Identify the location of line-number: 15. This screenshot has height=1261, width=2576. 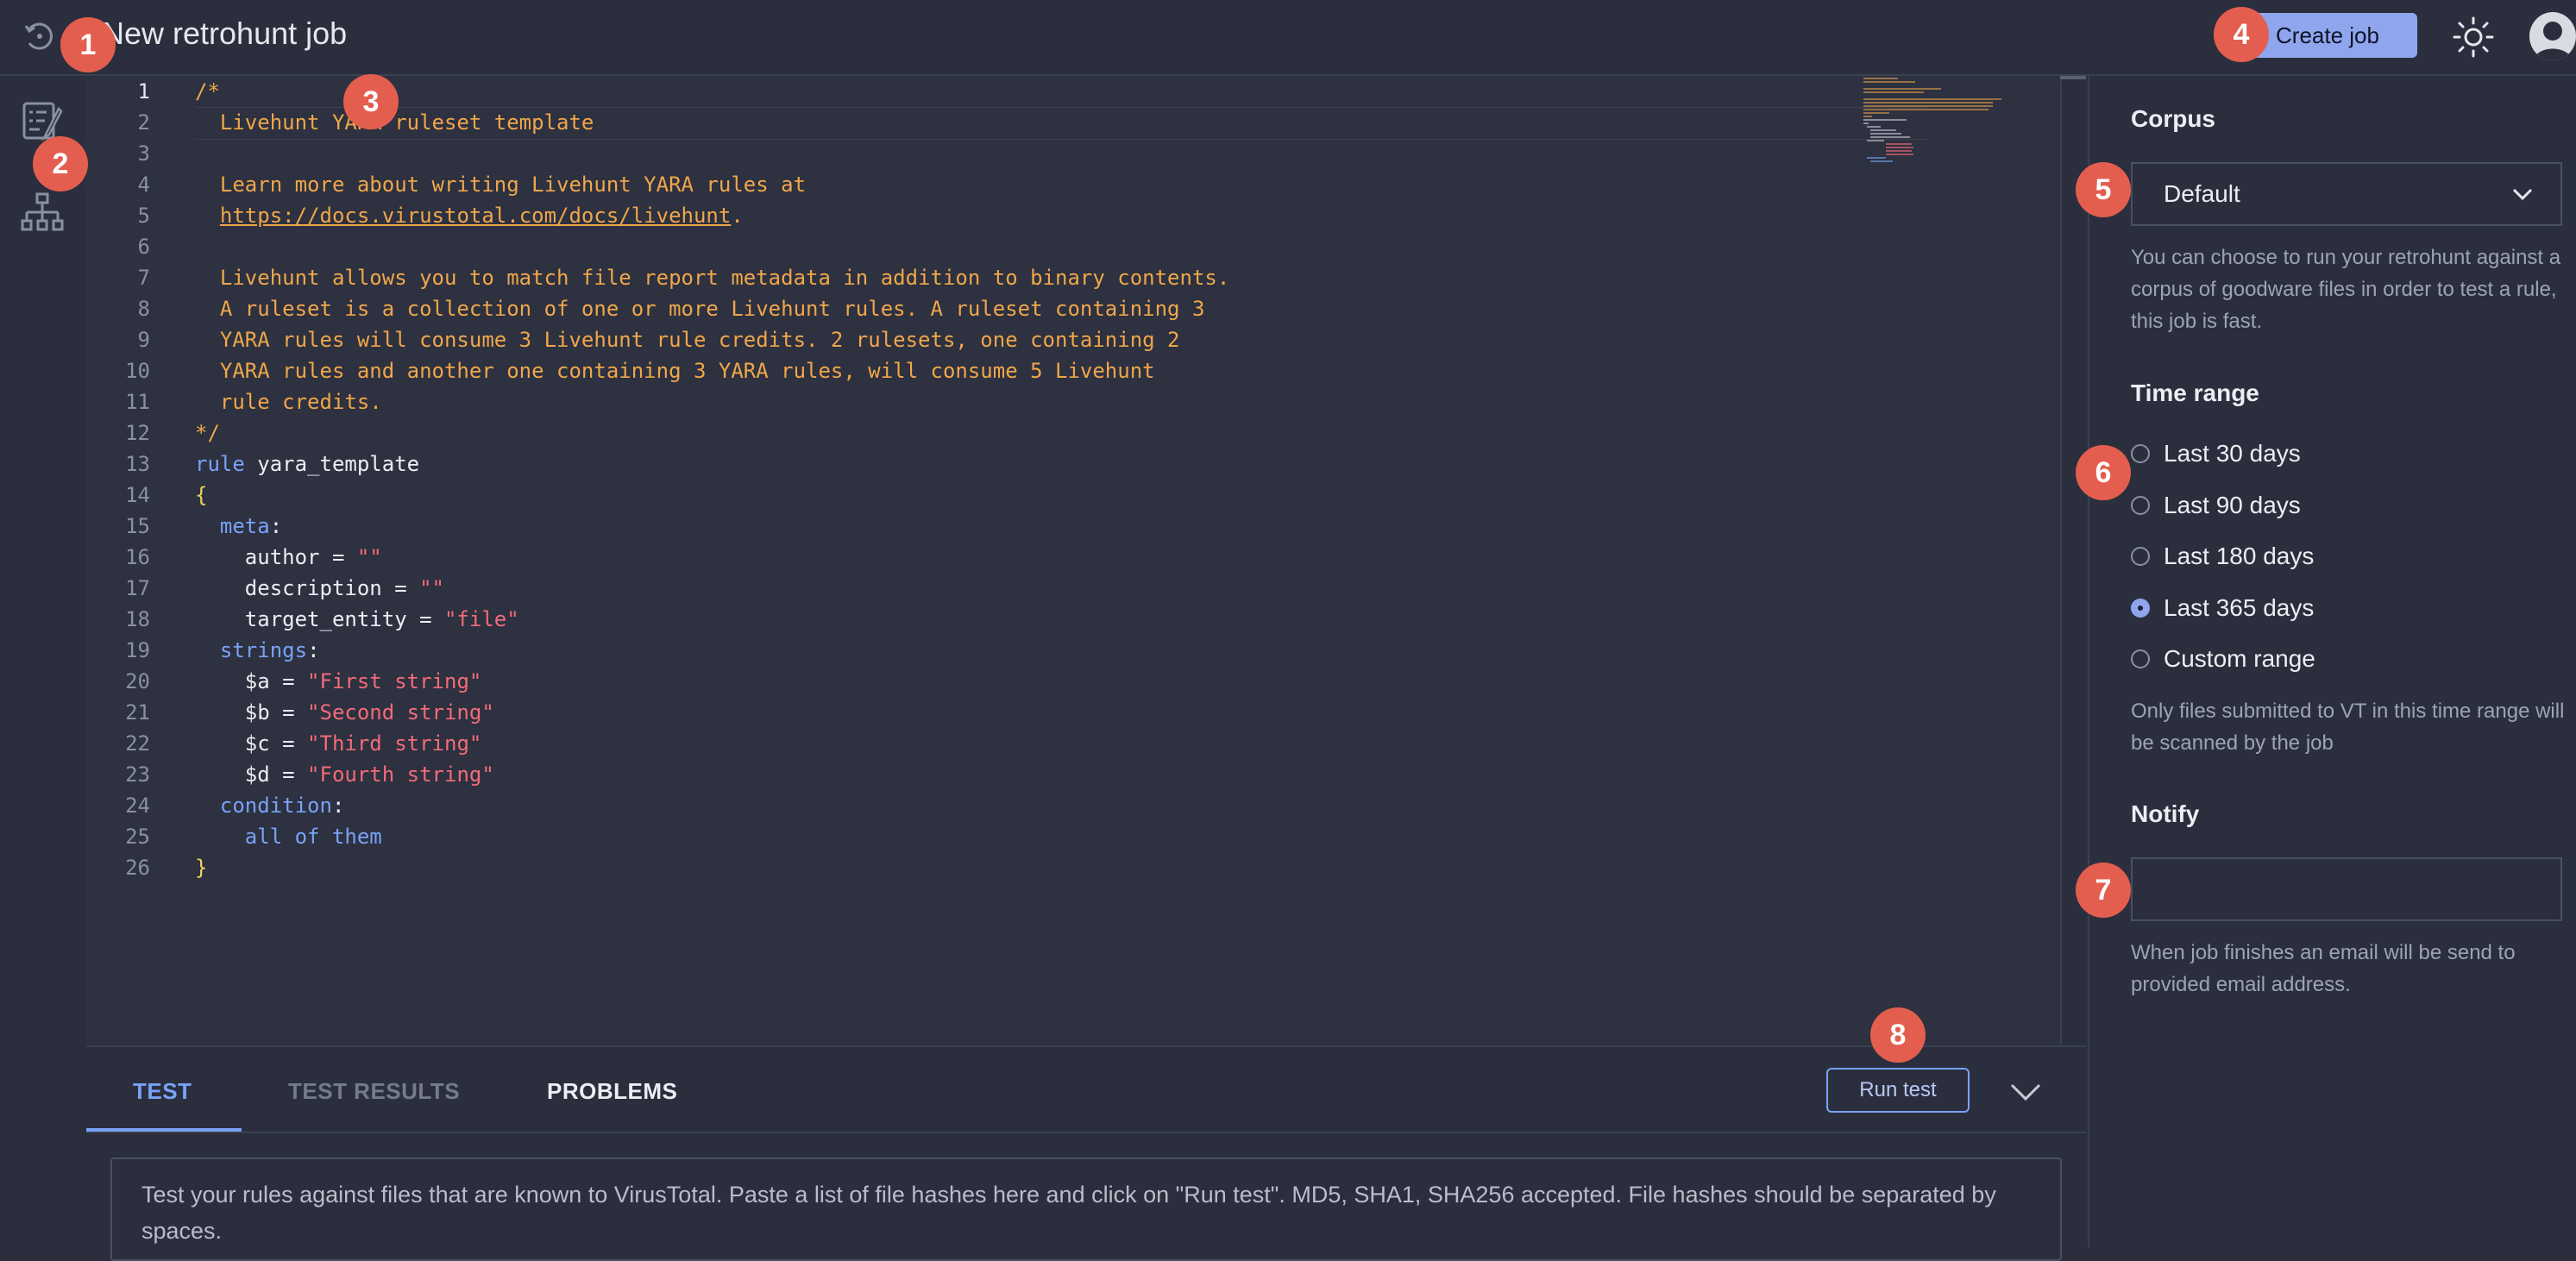
(137, 526).